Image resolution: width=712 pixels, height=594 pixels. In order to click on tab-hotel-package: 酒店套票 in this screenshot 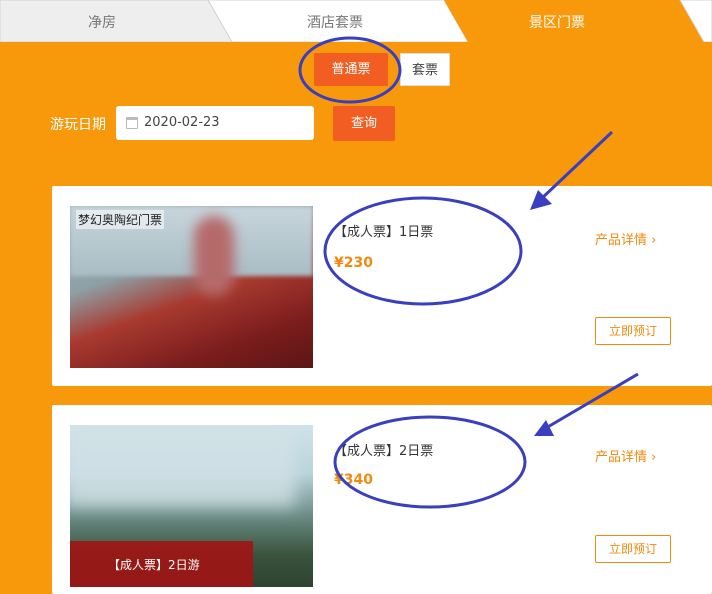, I will do `click(335, 22)`.